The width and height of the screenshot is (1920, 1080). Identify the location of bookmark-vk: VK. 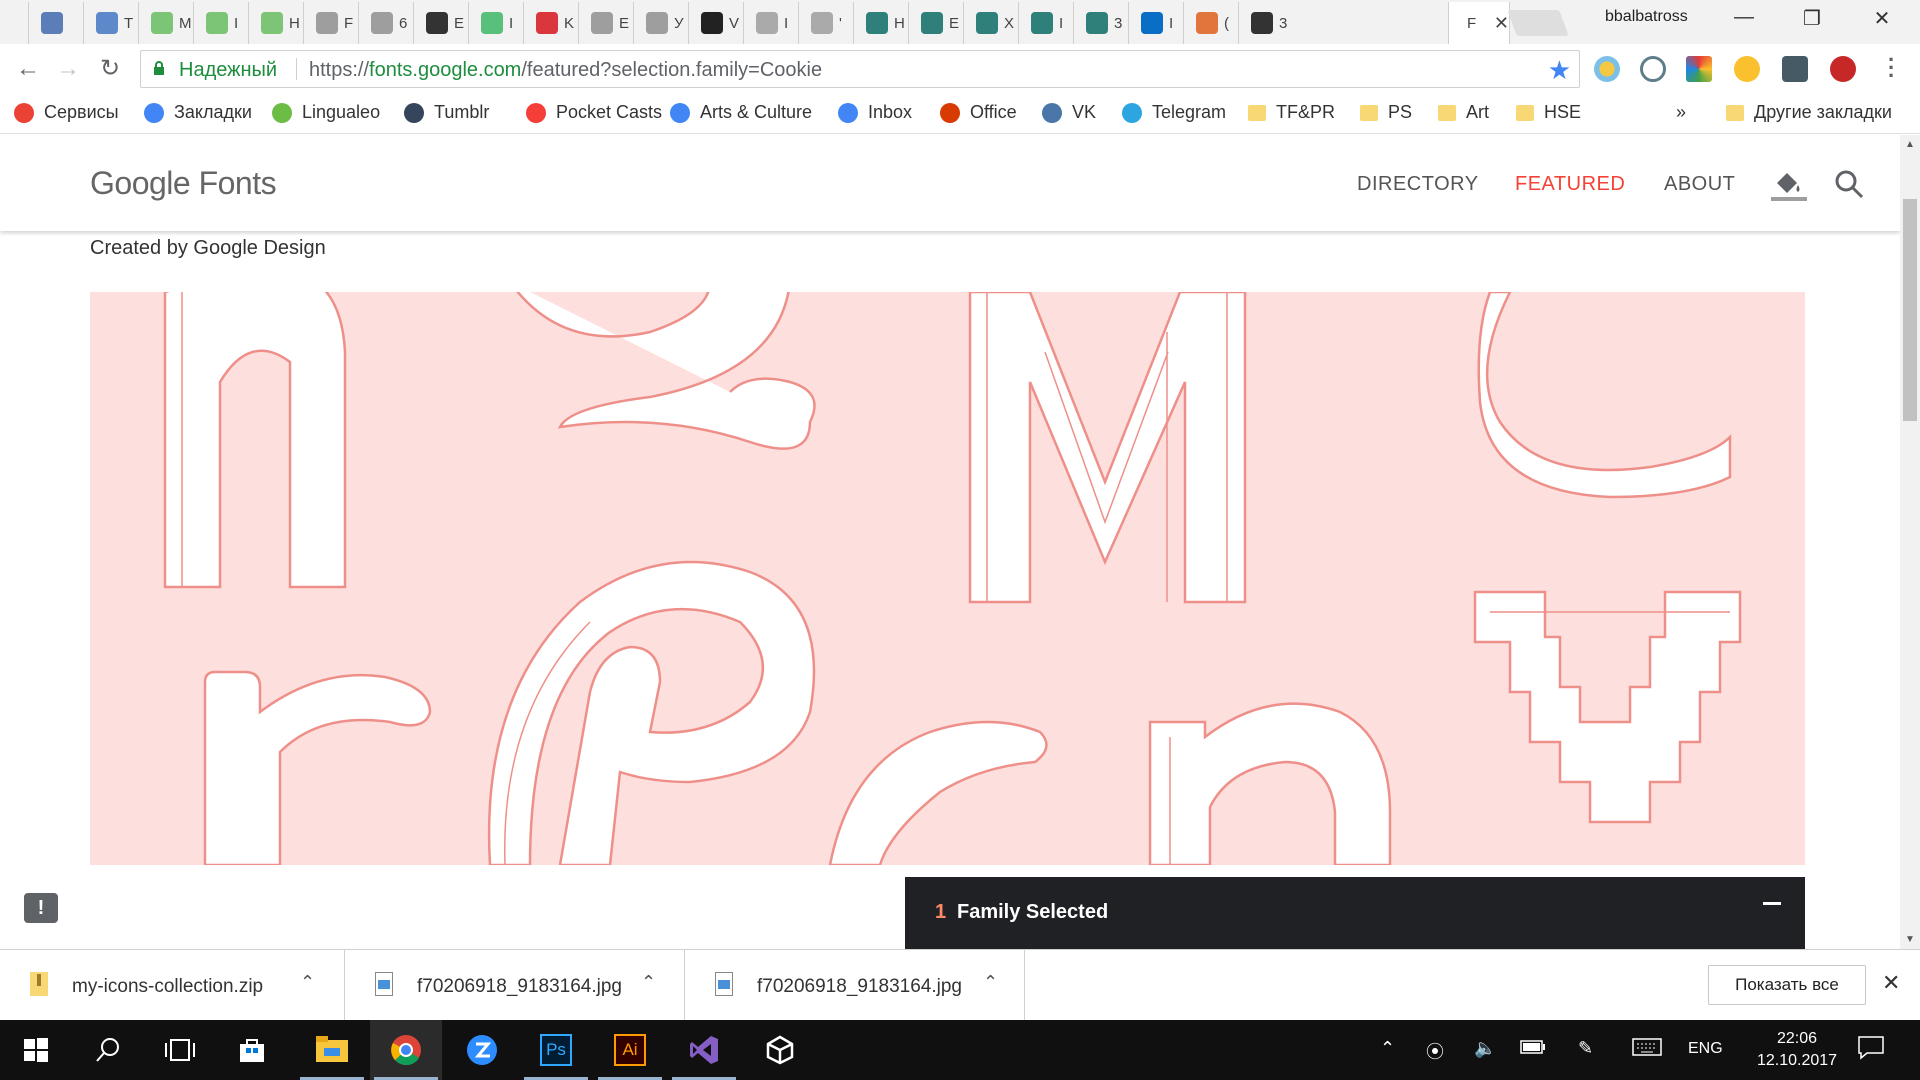
(1069, 112).